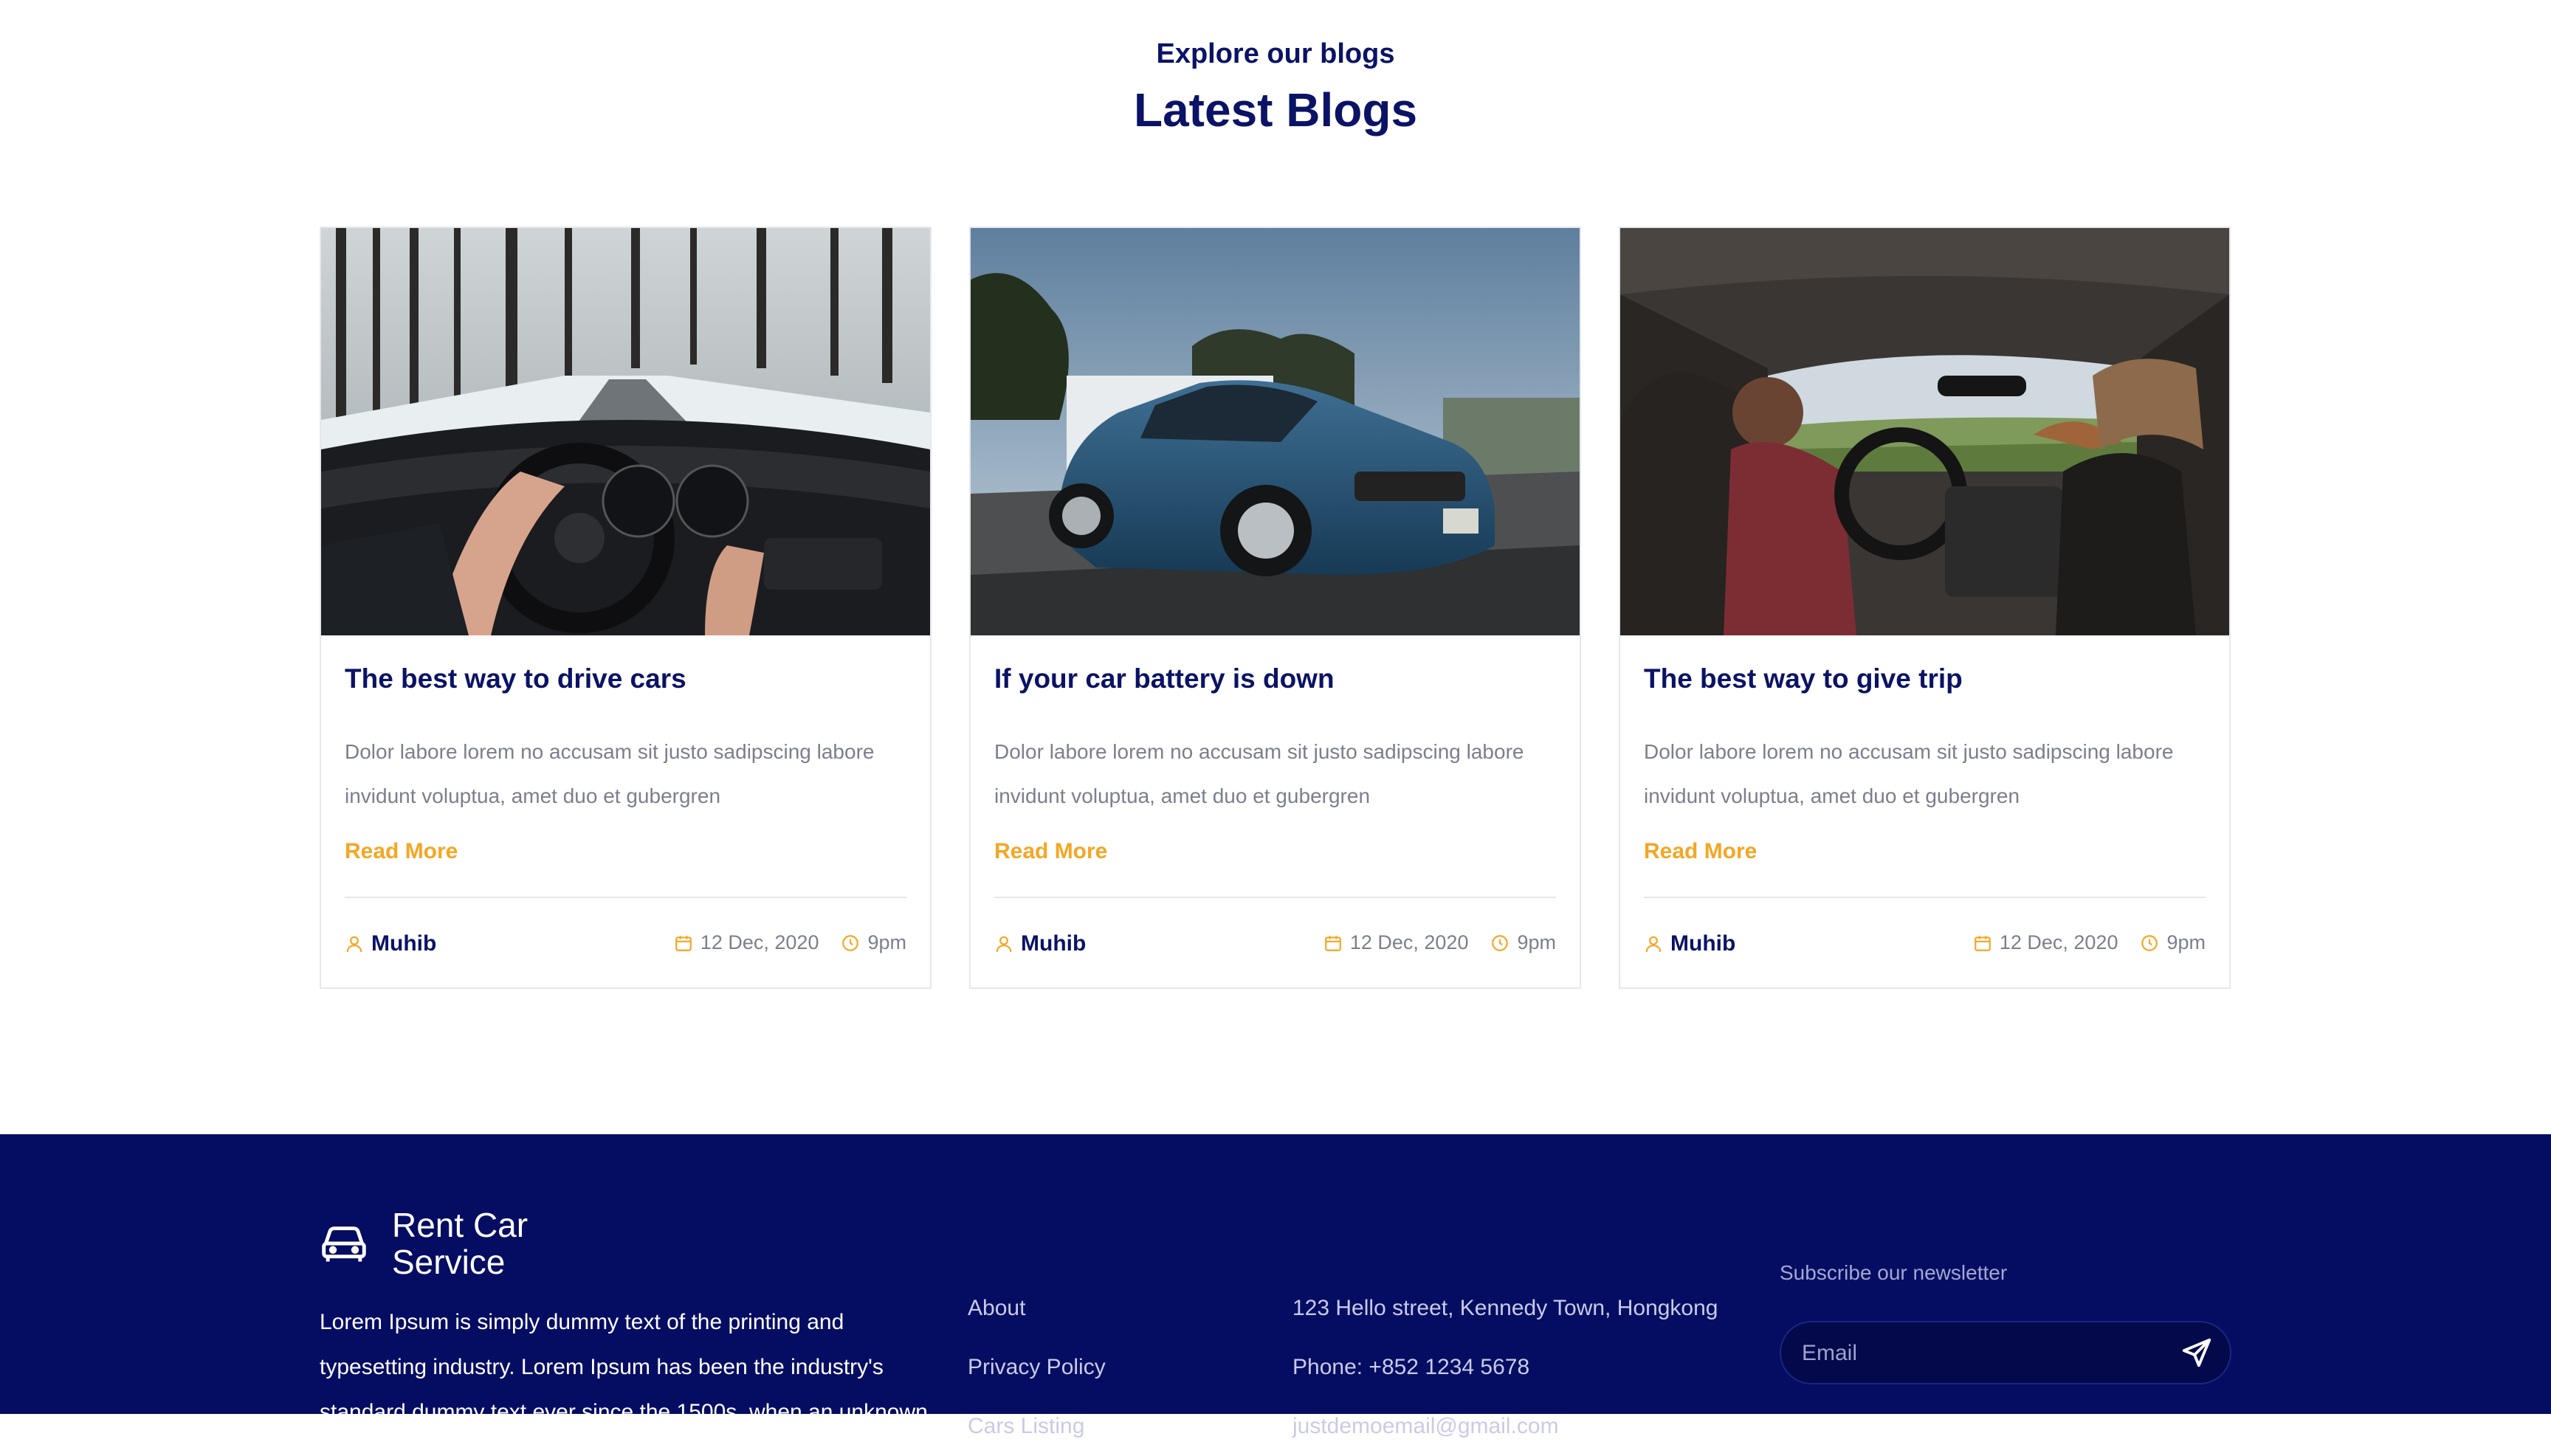 The image size is (2551, 1456). What do you see at coordinates (515, 678) in the screenshot?
I see `blog-title: The best way to drive cars` at bounding box center [515, 678].